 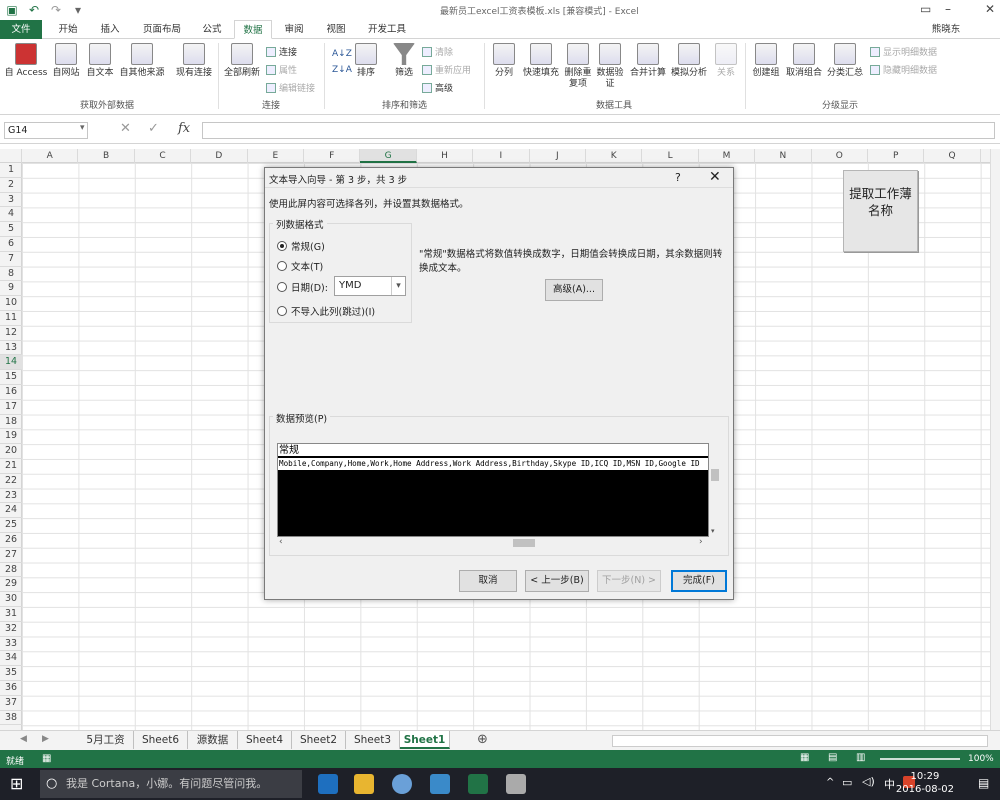 What do you see at coordinates (11, 422) in the screenshot?
I see `row-header: 18` at bounding box center [11, 422].